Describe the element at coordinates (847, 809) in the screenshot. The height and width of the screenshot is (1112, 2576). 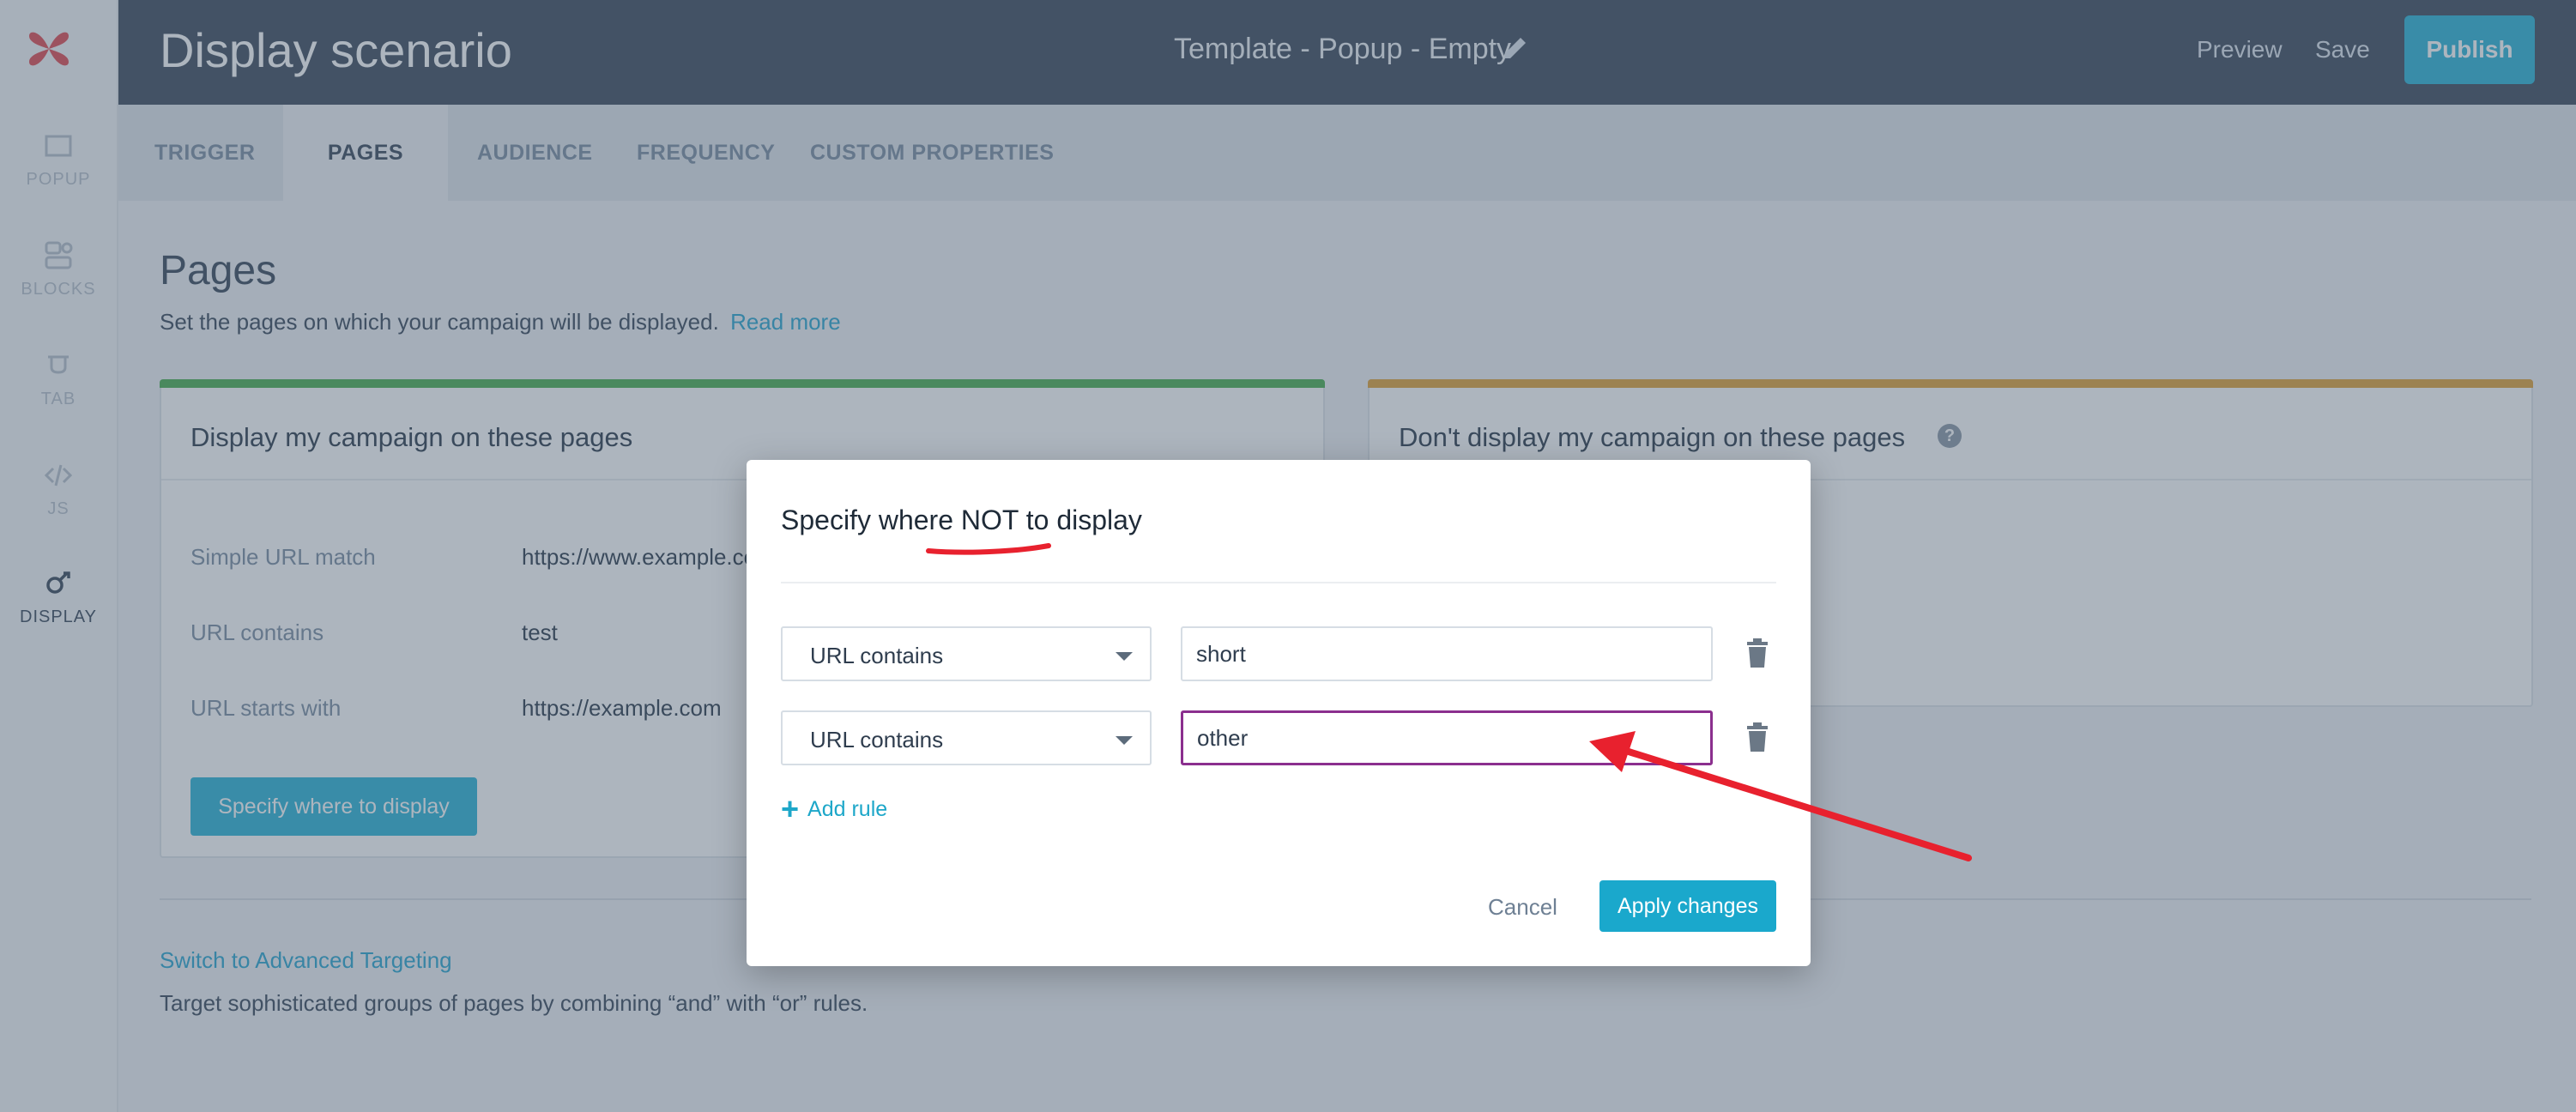
I see `add-rule-label: Add rule` at that location.